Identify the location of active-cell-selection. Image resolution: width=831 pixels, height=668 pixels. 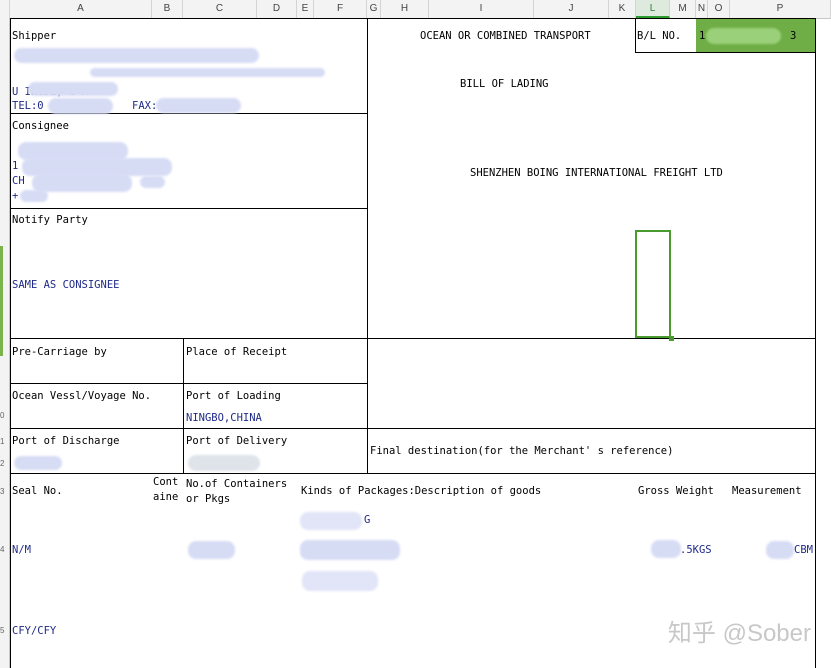
(653, 284).